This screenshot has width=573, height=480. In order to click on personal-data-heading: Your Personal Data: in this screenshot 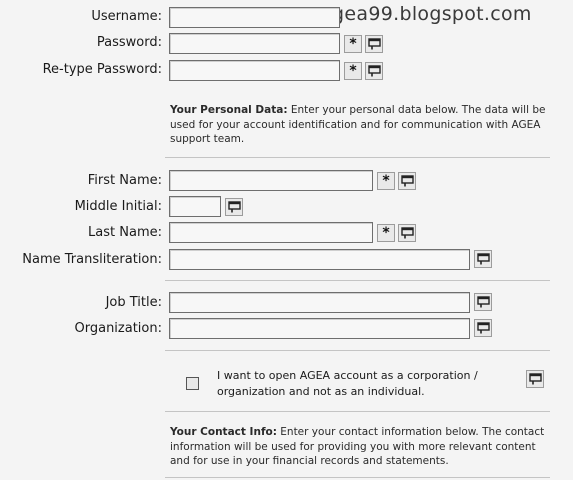, I will do `click(229, 110)`.